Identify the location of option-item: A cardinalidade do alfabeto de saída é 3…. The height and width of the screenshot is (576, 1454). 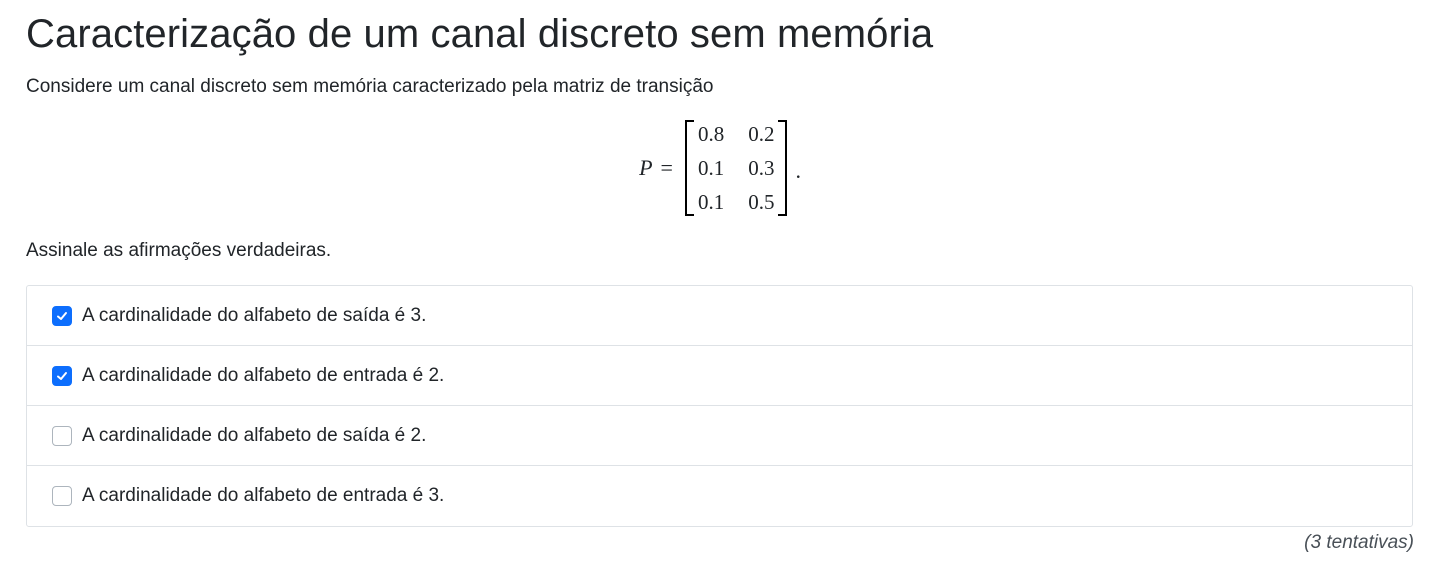
(719, 316).